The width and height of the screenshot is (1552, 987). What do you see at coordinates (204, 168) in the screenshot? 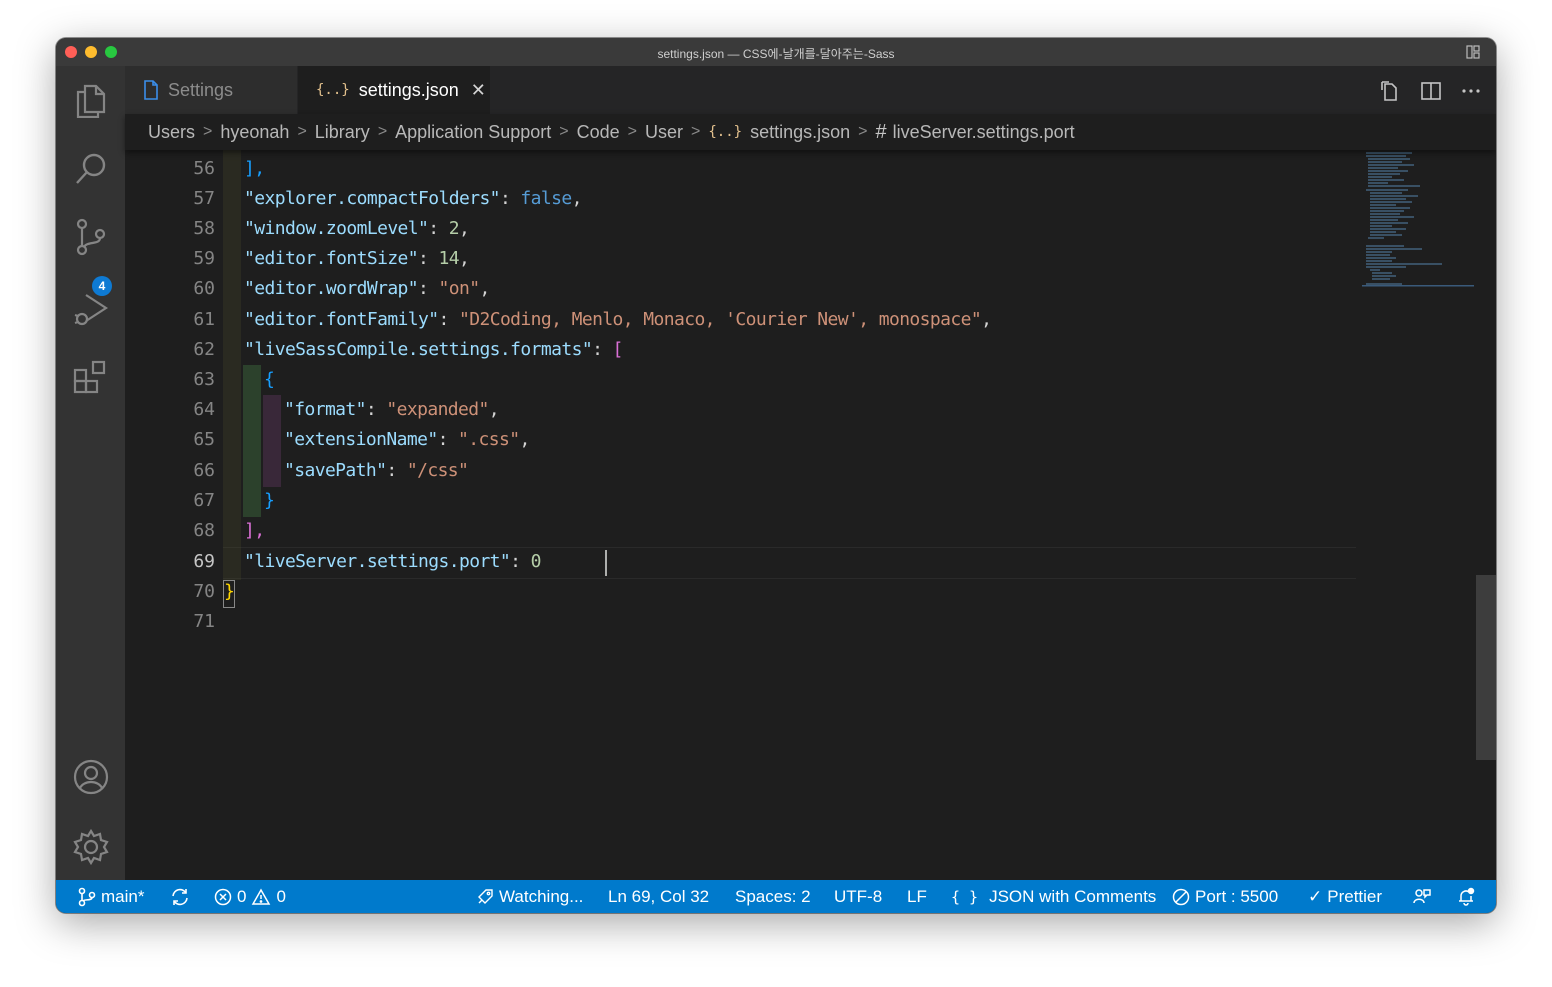
I see `line-number: 56` at bounding box center [204, 168].